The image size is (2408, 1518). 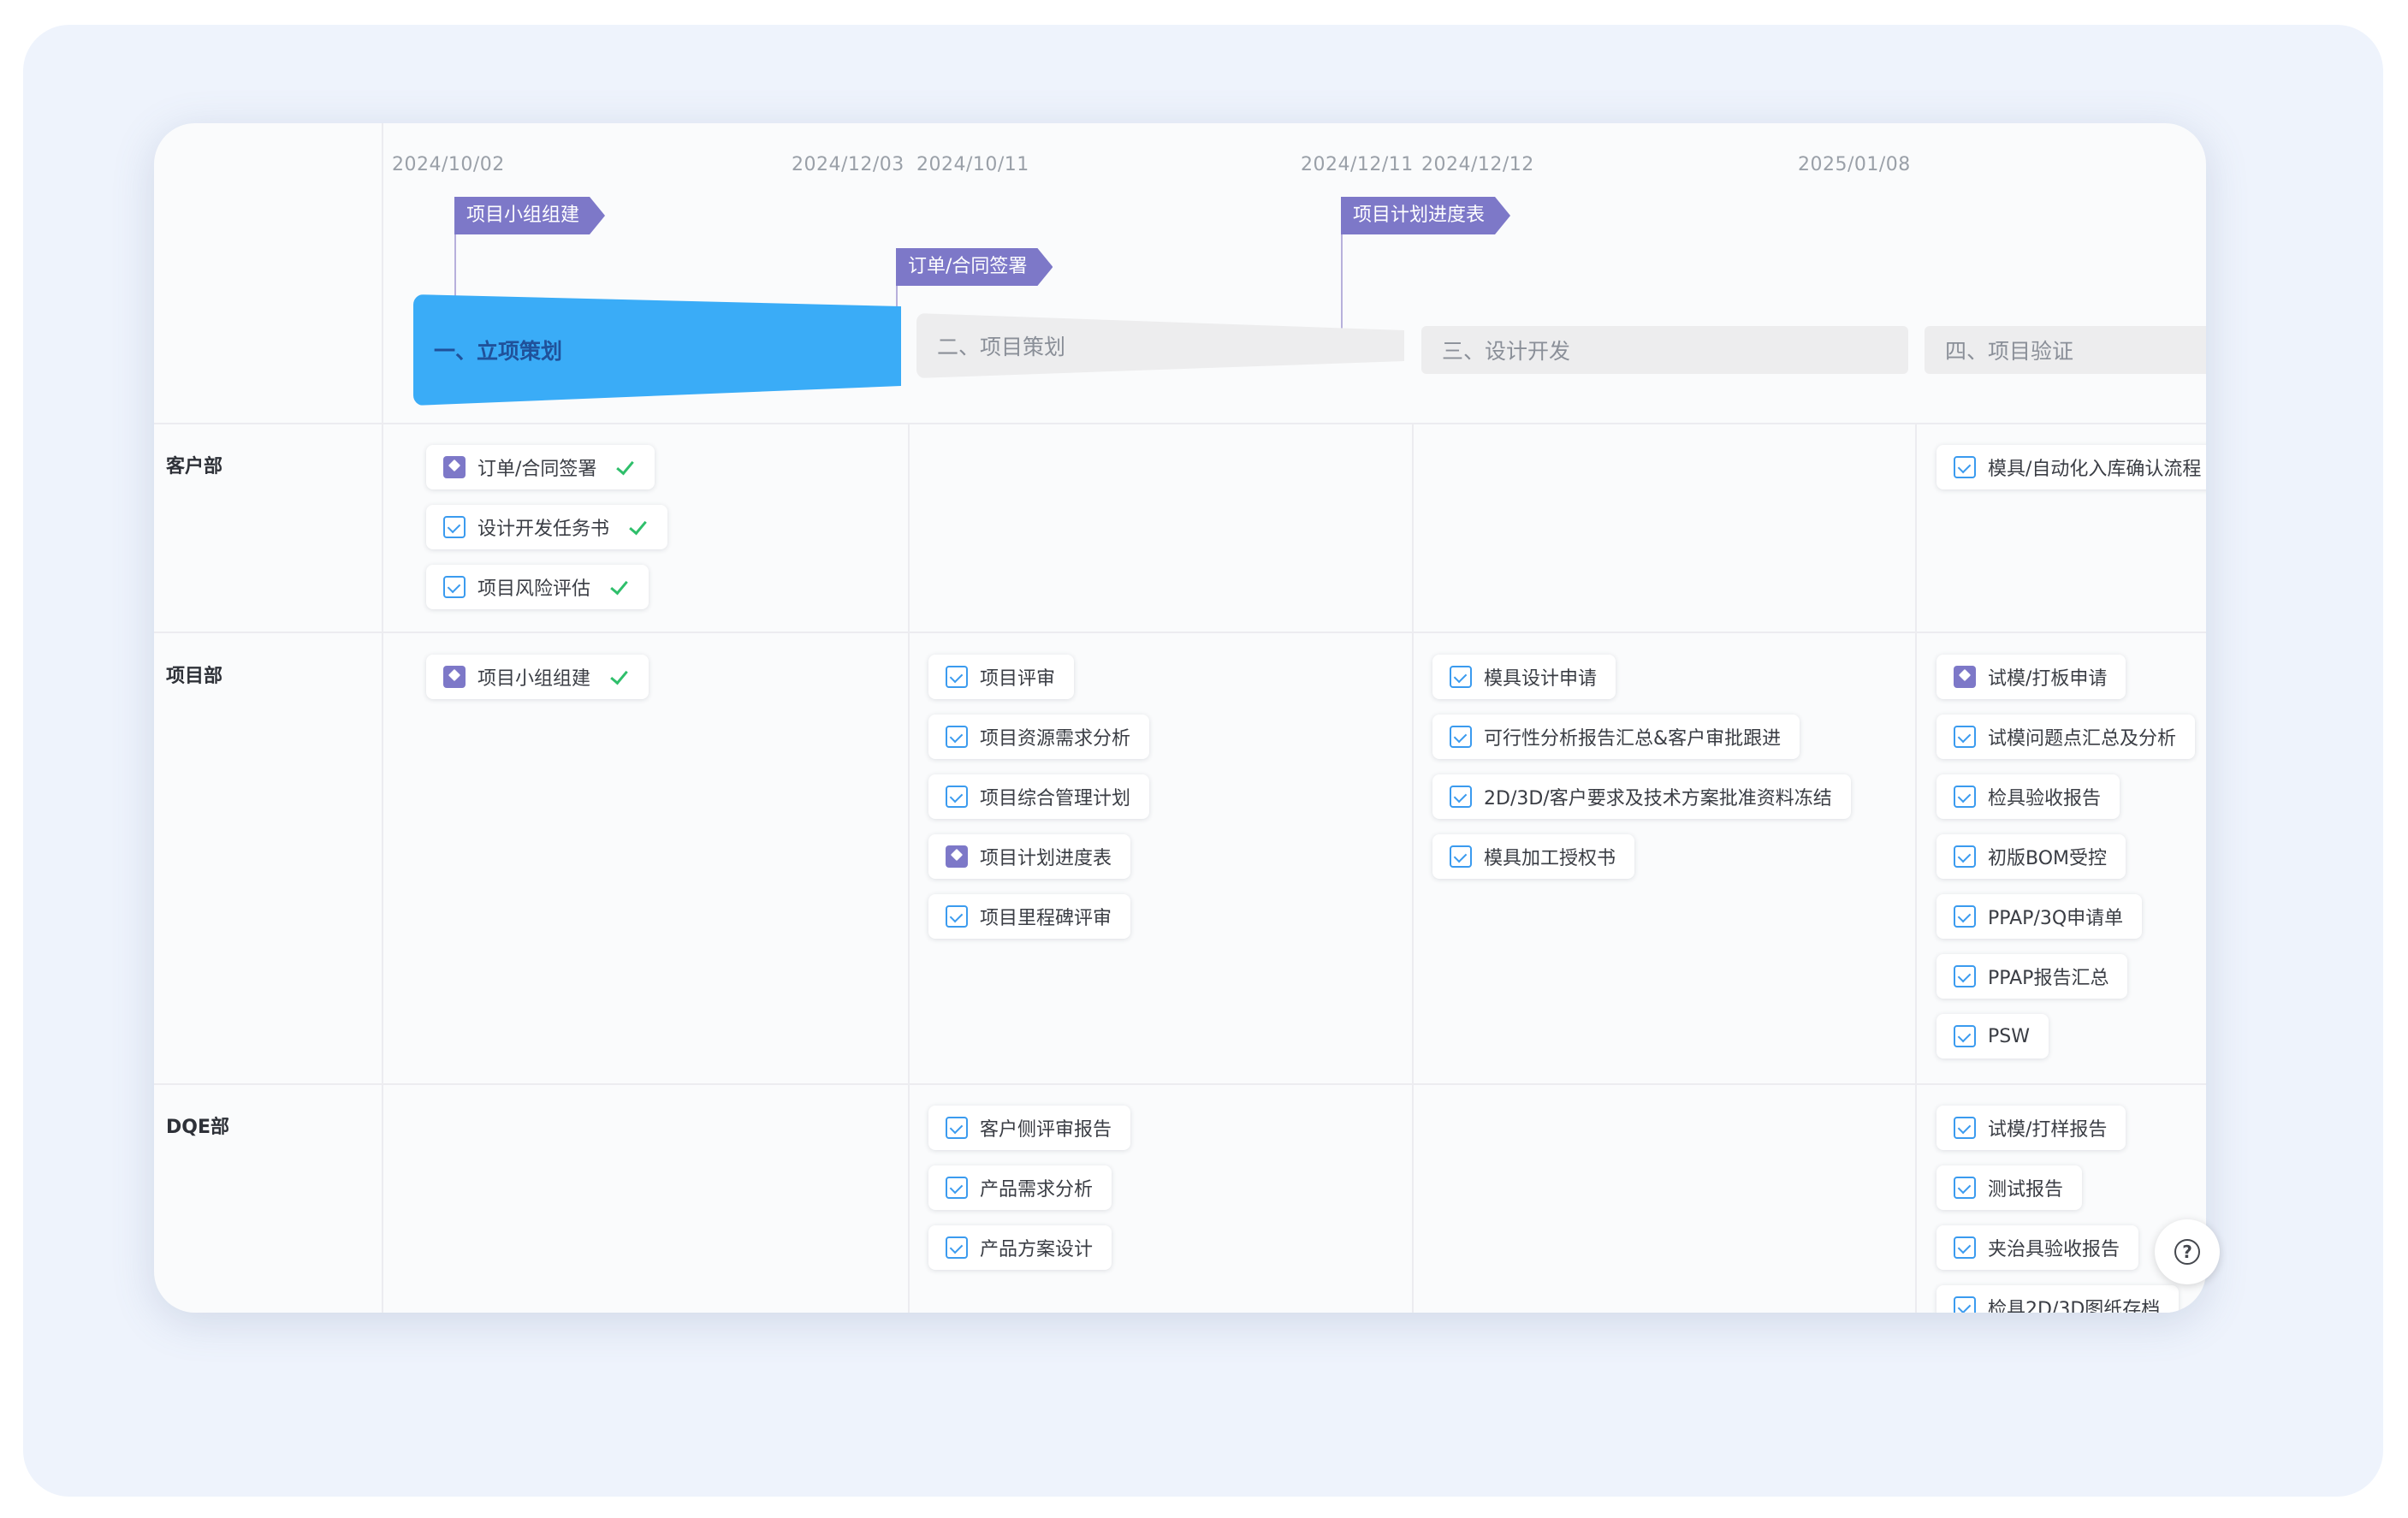 I want to click on task-card: 检具验收报告, so click(x=2028, y=797).